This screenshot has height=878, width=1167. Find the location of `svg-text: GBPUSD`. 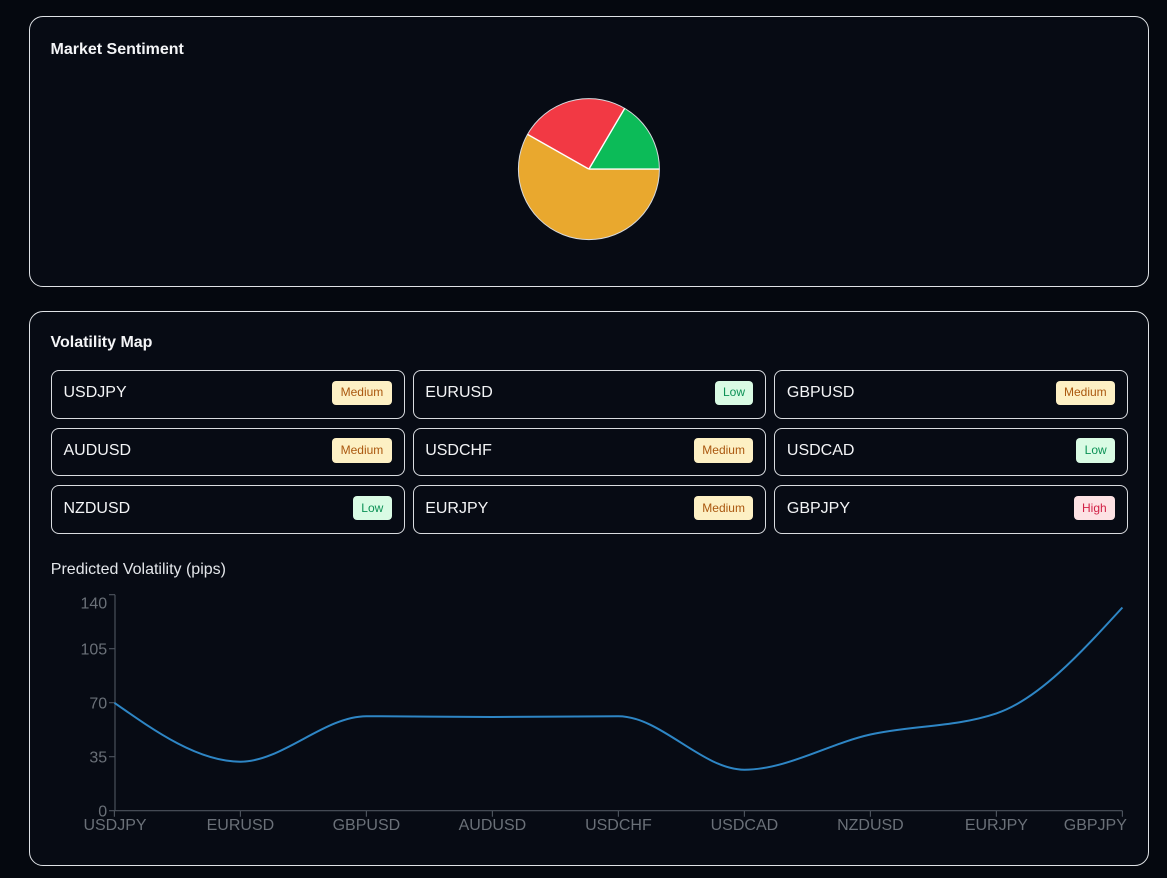

svg-text: GBPUSD is located at coordinates (367, 825).